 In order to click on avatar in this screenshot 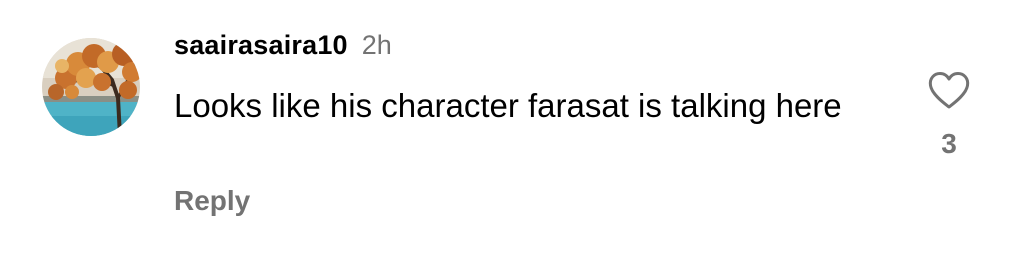, I will do `click(91, 87)`.